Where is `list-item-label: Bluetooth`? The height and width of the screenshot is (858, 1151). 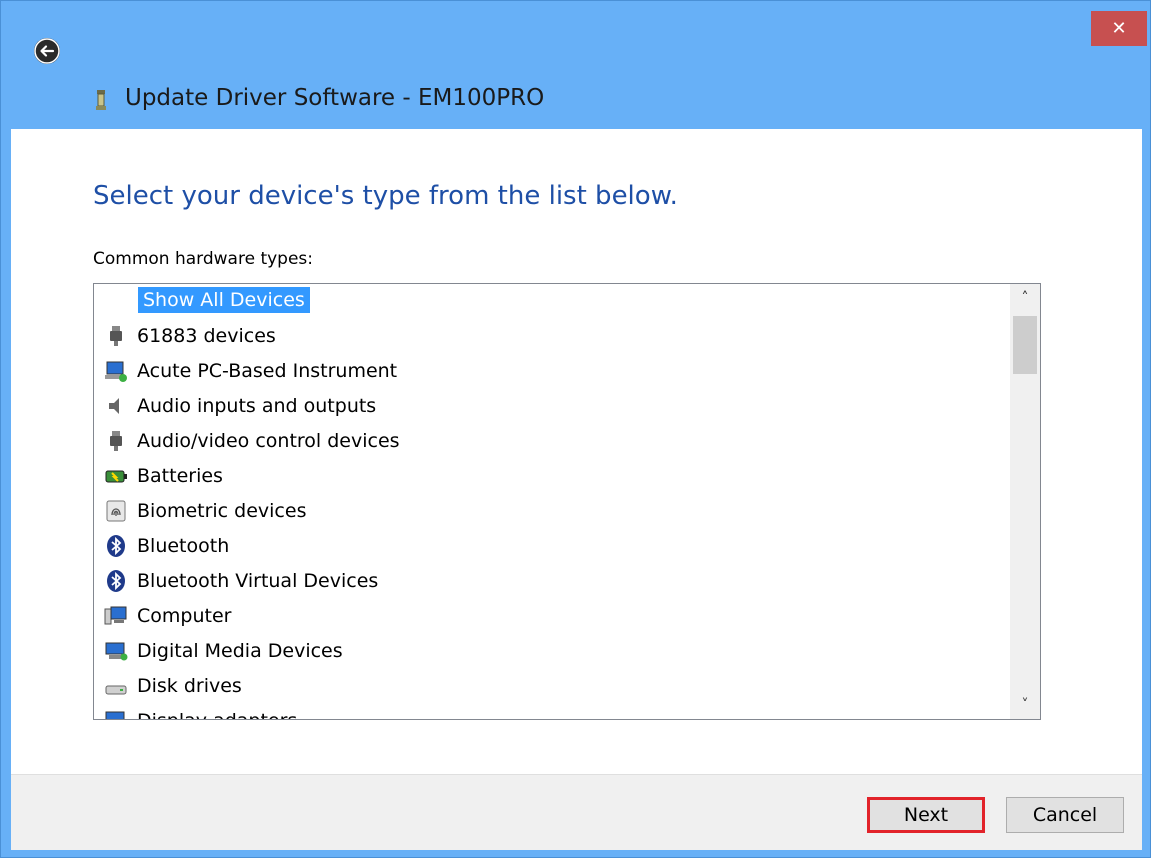 list-item-label: Bluetooth is located at coordinates (183, 546).